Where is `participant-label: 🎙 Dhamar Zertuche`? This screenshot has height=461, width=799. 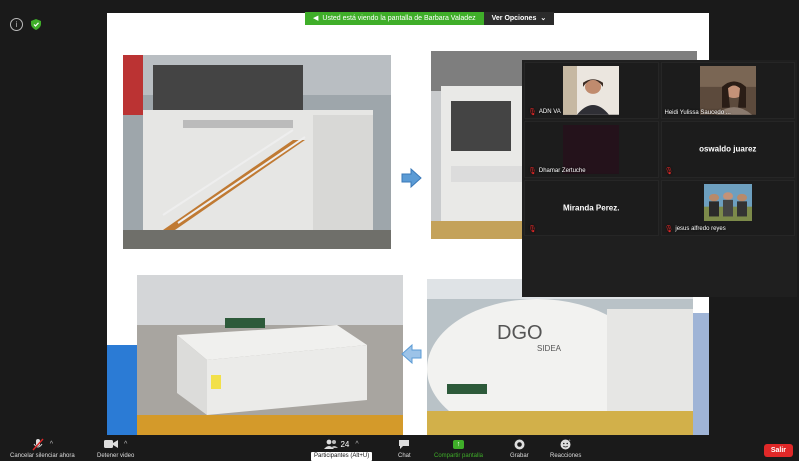 participant-label: 🎙 Dhamar Zertuche is located at coordinates (557, 171).